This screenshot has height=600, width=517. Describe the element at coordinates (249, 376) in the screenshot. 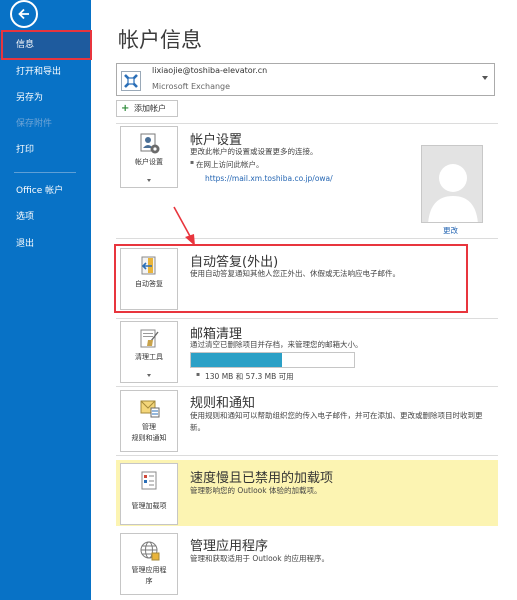

I see `mailbox-quota-text: 130 MB 和 57.3 MB 可用` at that location.